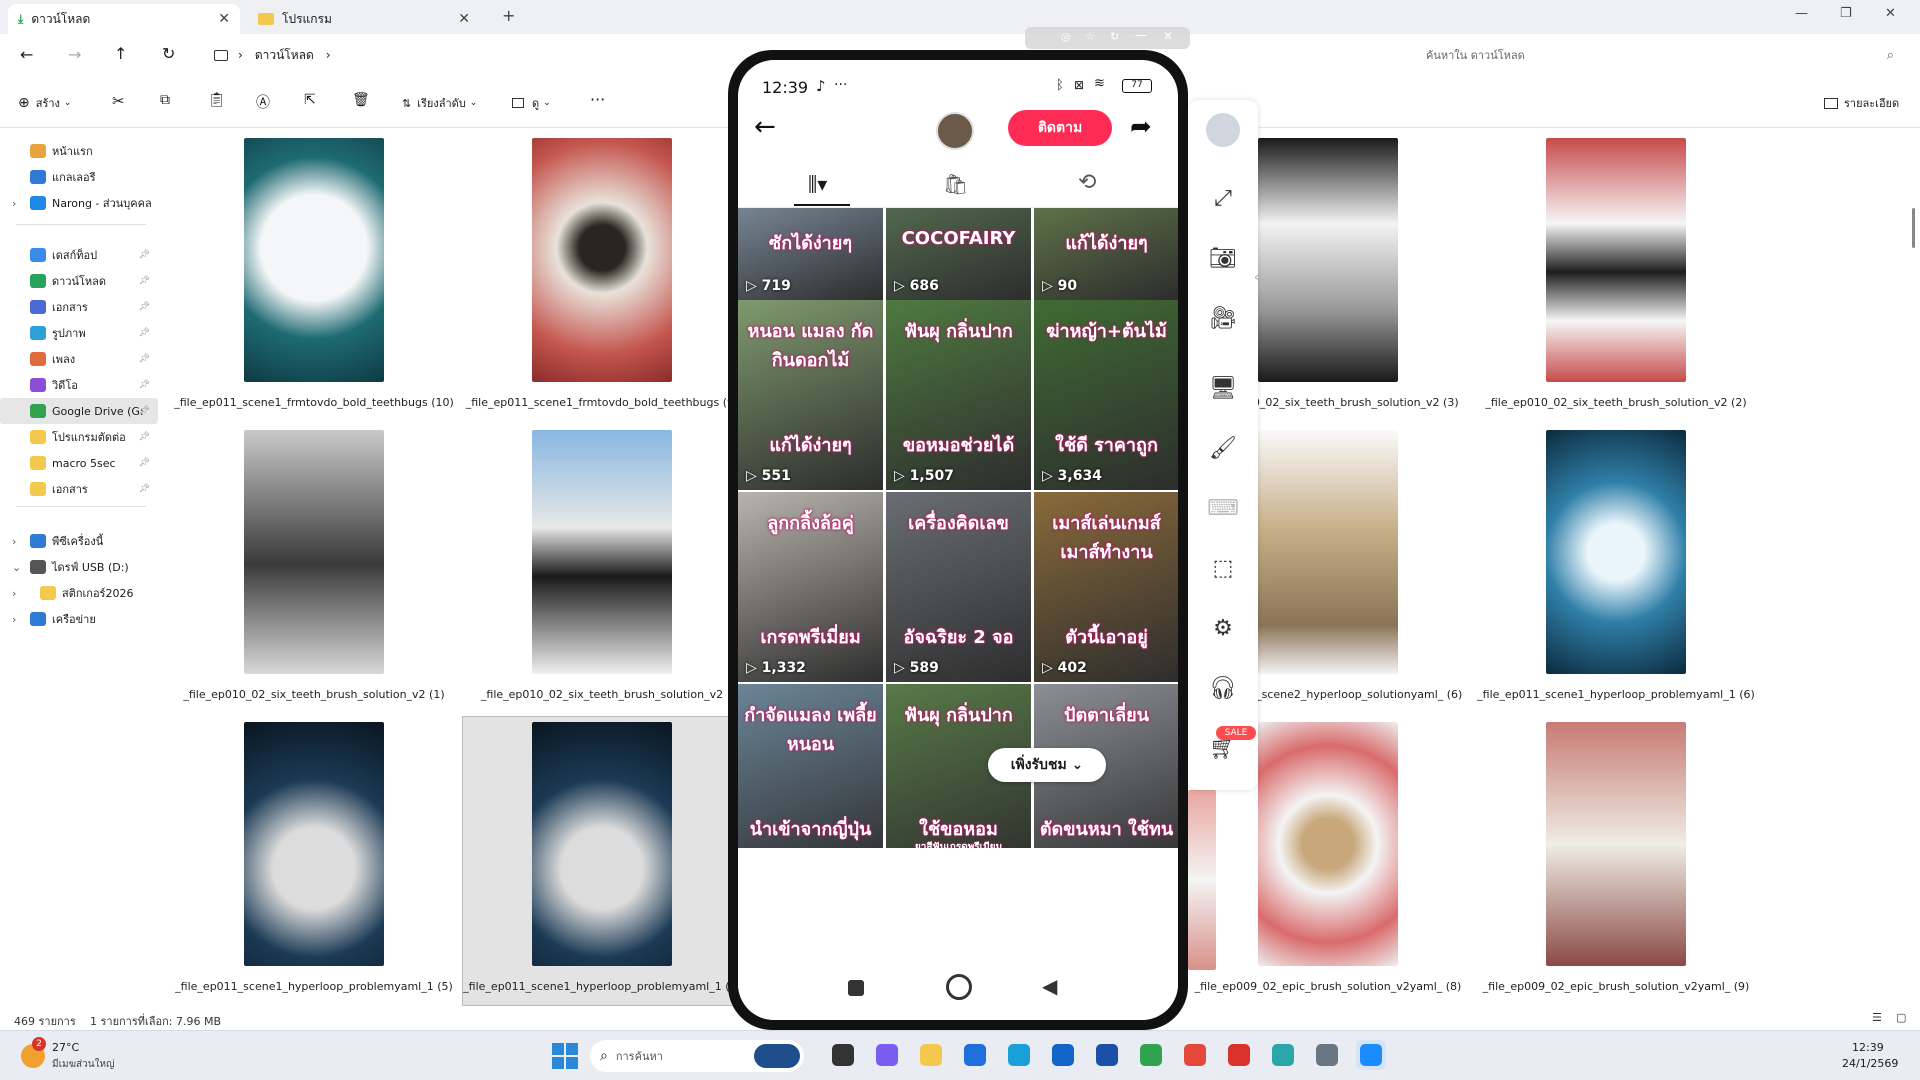  Describe the element at coordinates (1801, 13) in the screenshot. I see `minimize-button: —` at that location.